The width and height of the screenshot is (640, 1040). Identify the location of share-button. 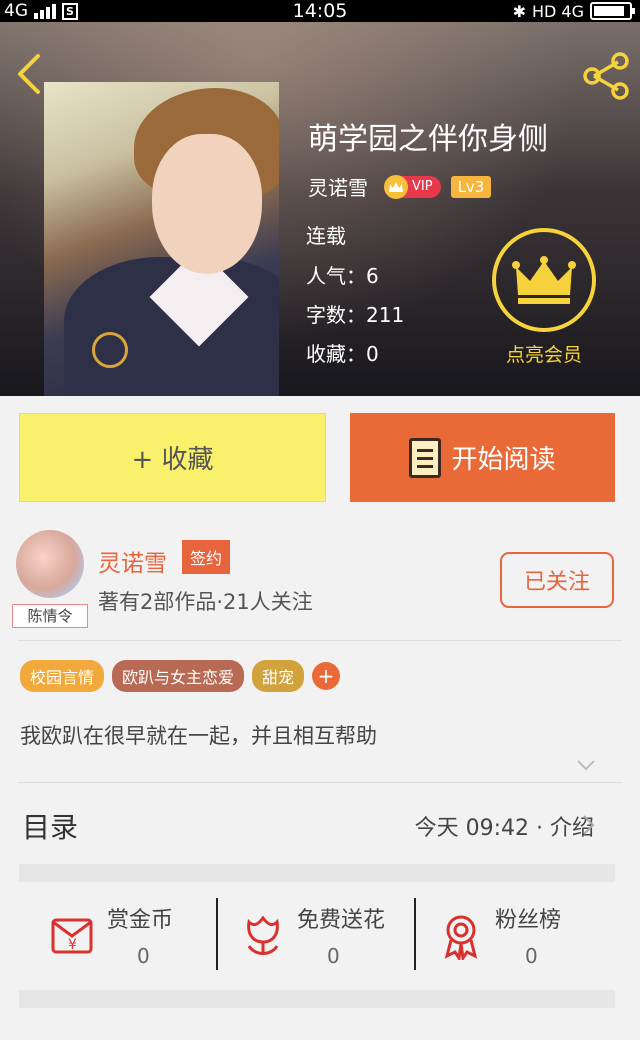
(606, 76).